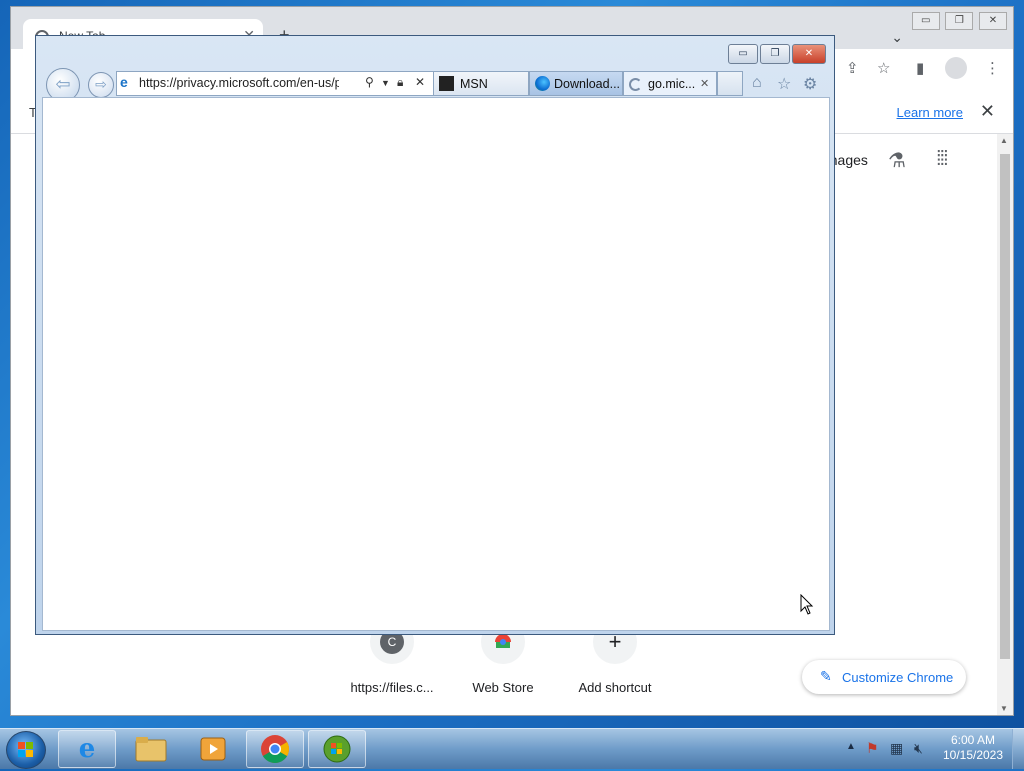 This screenshot has width=1024, height=771. Describe the element at coordinates (474, 84) in the screenshot. I see `ie-tab-label: MSN` at that location.